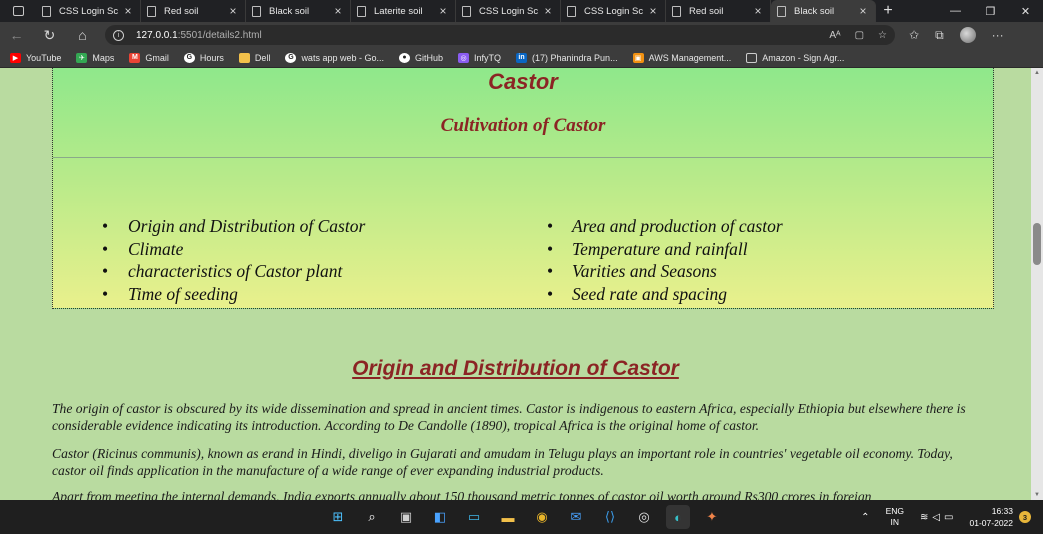  I want to click on bookmark-item: ▶ YouTube, so click(35, 57).